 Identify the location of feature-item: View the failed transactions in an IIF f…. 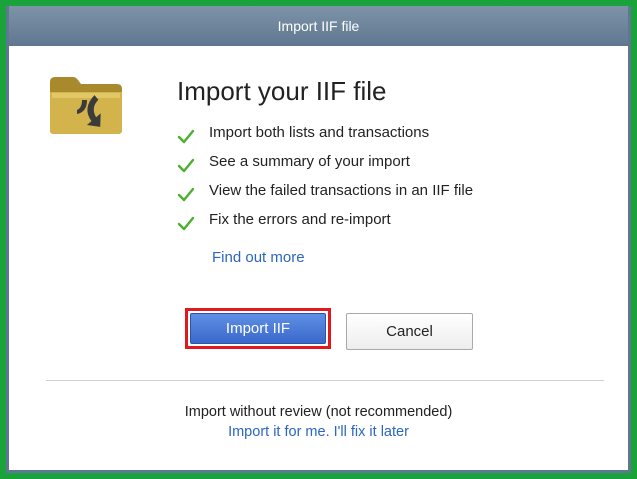
(325, 190).